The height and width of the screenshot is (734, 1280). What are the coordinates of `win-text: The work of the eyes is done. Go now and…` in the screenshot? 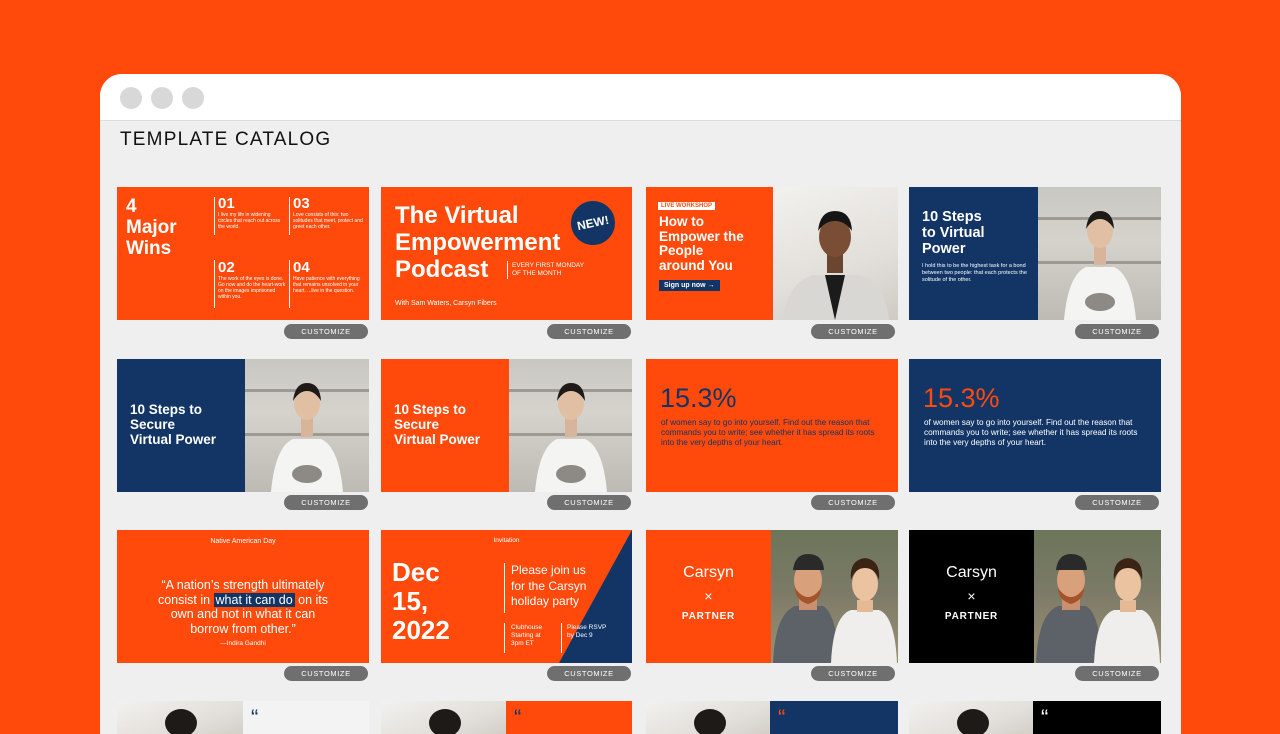 It's located at (252, 288).